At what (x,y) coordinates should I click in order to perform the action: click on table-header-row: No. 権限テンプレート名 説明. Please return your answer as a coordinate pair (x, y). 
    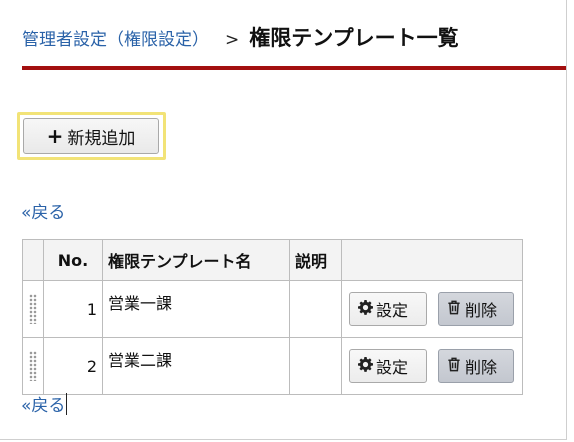
    Looking at the image, I should click on (272, 260).